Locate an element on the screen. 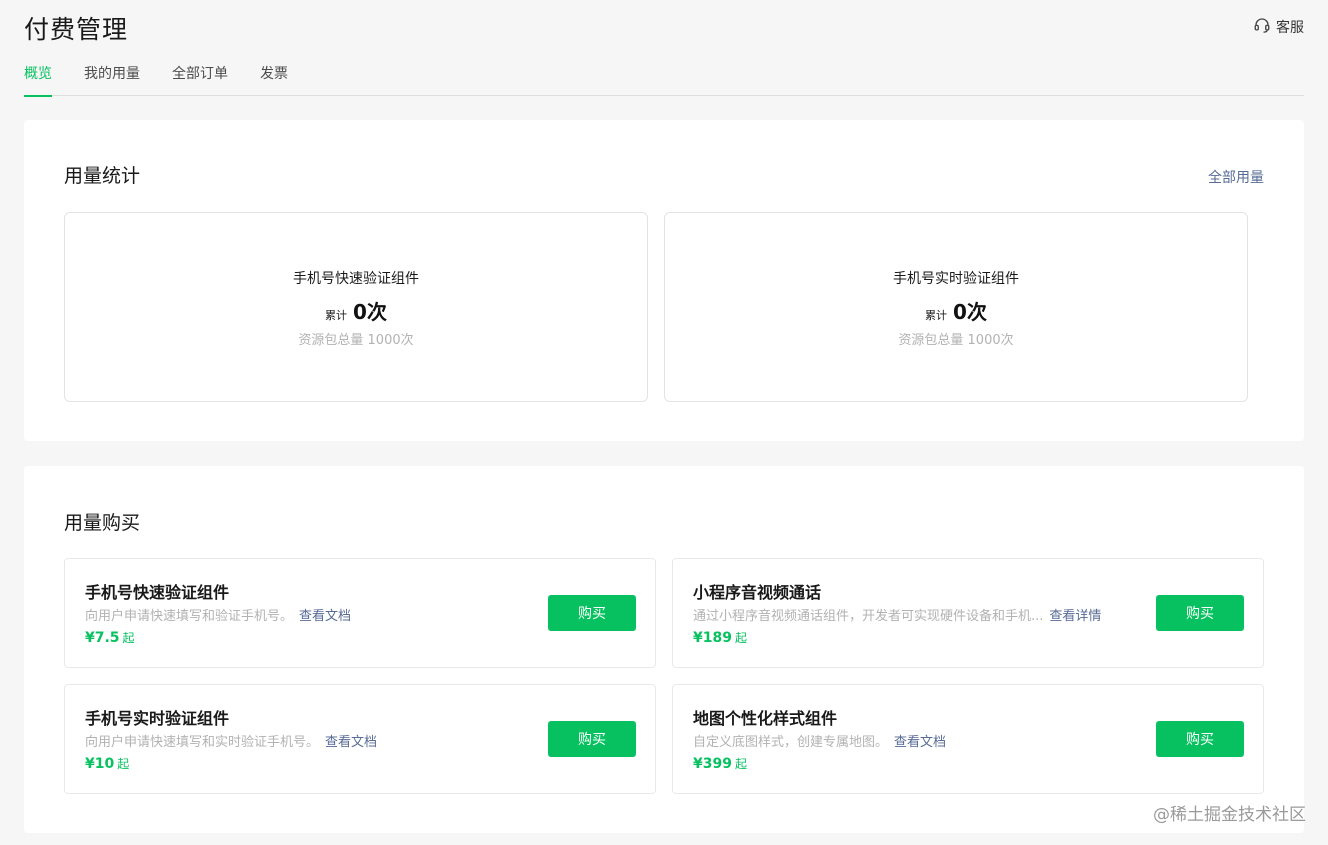 The image size is (1328, 845). product-card: 地图个性化样式组件 自定义底图样式，创建专属地图。 查看文档 ¥399 起 购买 is located at coordinates (968, 739).